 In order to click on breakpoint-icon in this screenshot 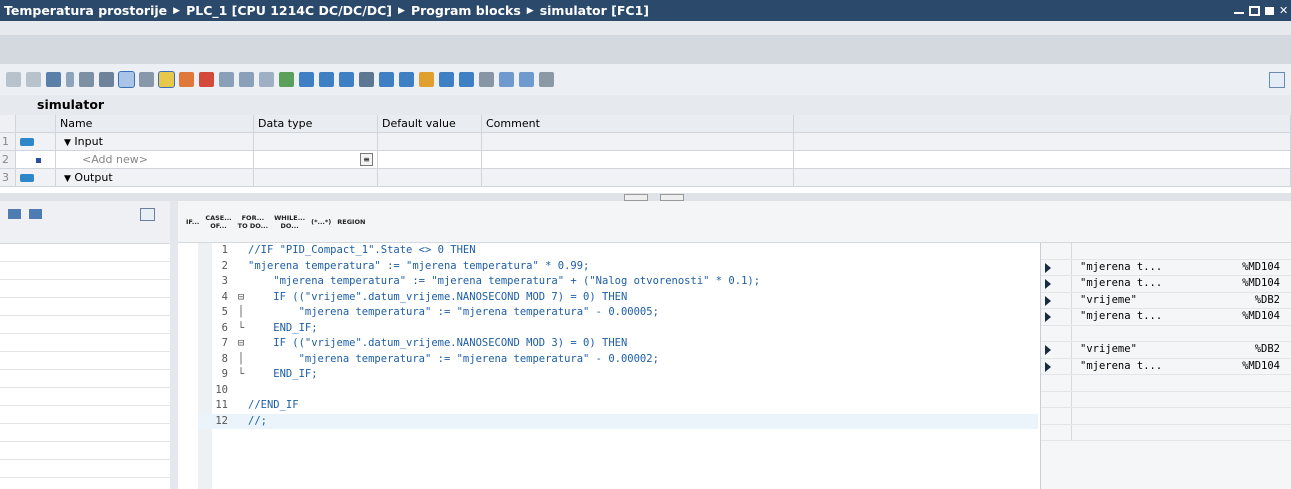, I will do `click(426, 79)`.